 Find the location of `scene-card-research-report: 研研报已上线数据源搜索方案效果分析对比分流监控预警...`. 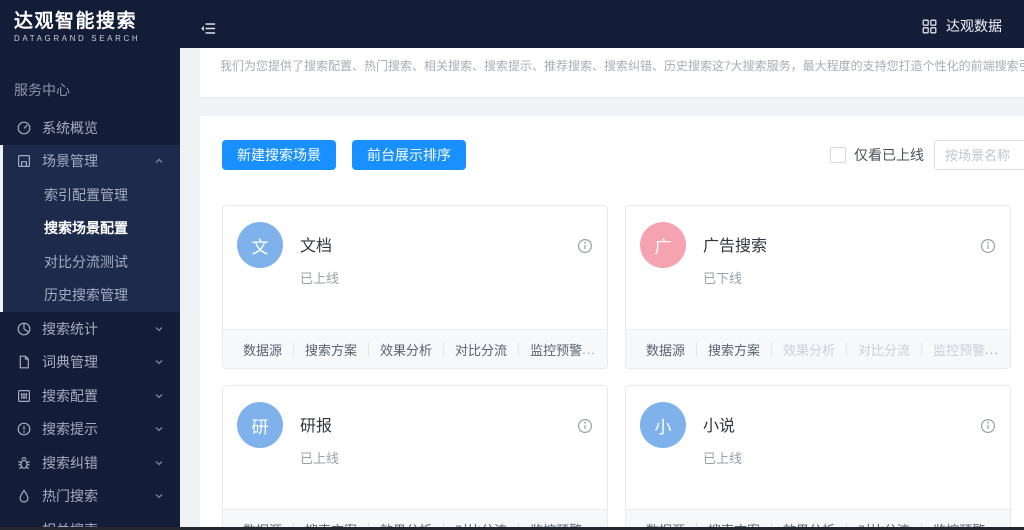

scene-card-research-report: 研研报已上线数据源搜索方案效果分析对比分流监控预警... is located at coordinates (415, 457).